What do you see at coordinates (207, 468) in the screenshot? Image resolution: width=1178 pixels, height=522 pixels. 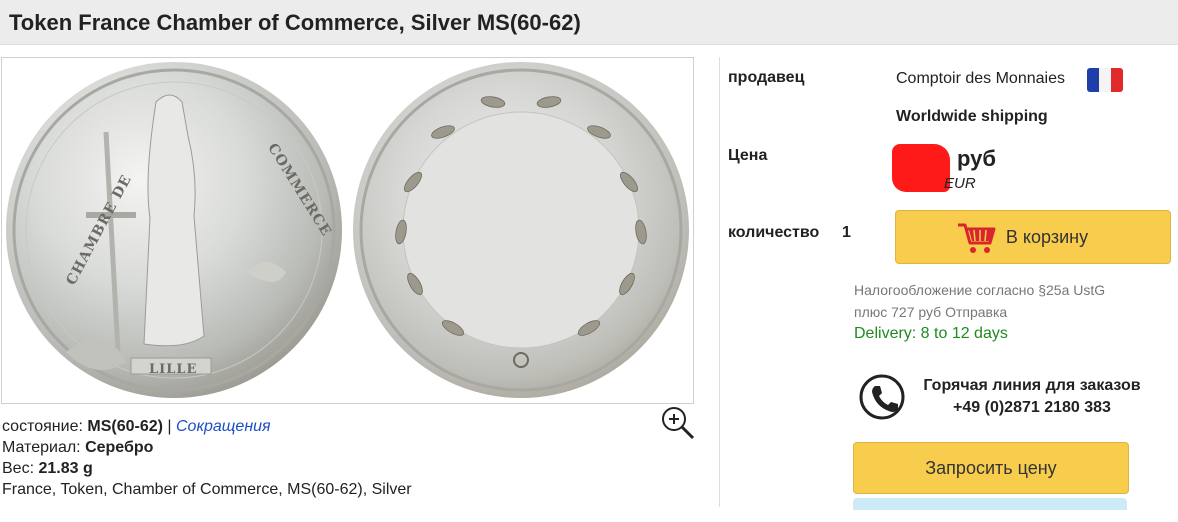 I see `weight-row: Вес: 21.83 g` at bounding box center [207, 468].